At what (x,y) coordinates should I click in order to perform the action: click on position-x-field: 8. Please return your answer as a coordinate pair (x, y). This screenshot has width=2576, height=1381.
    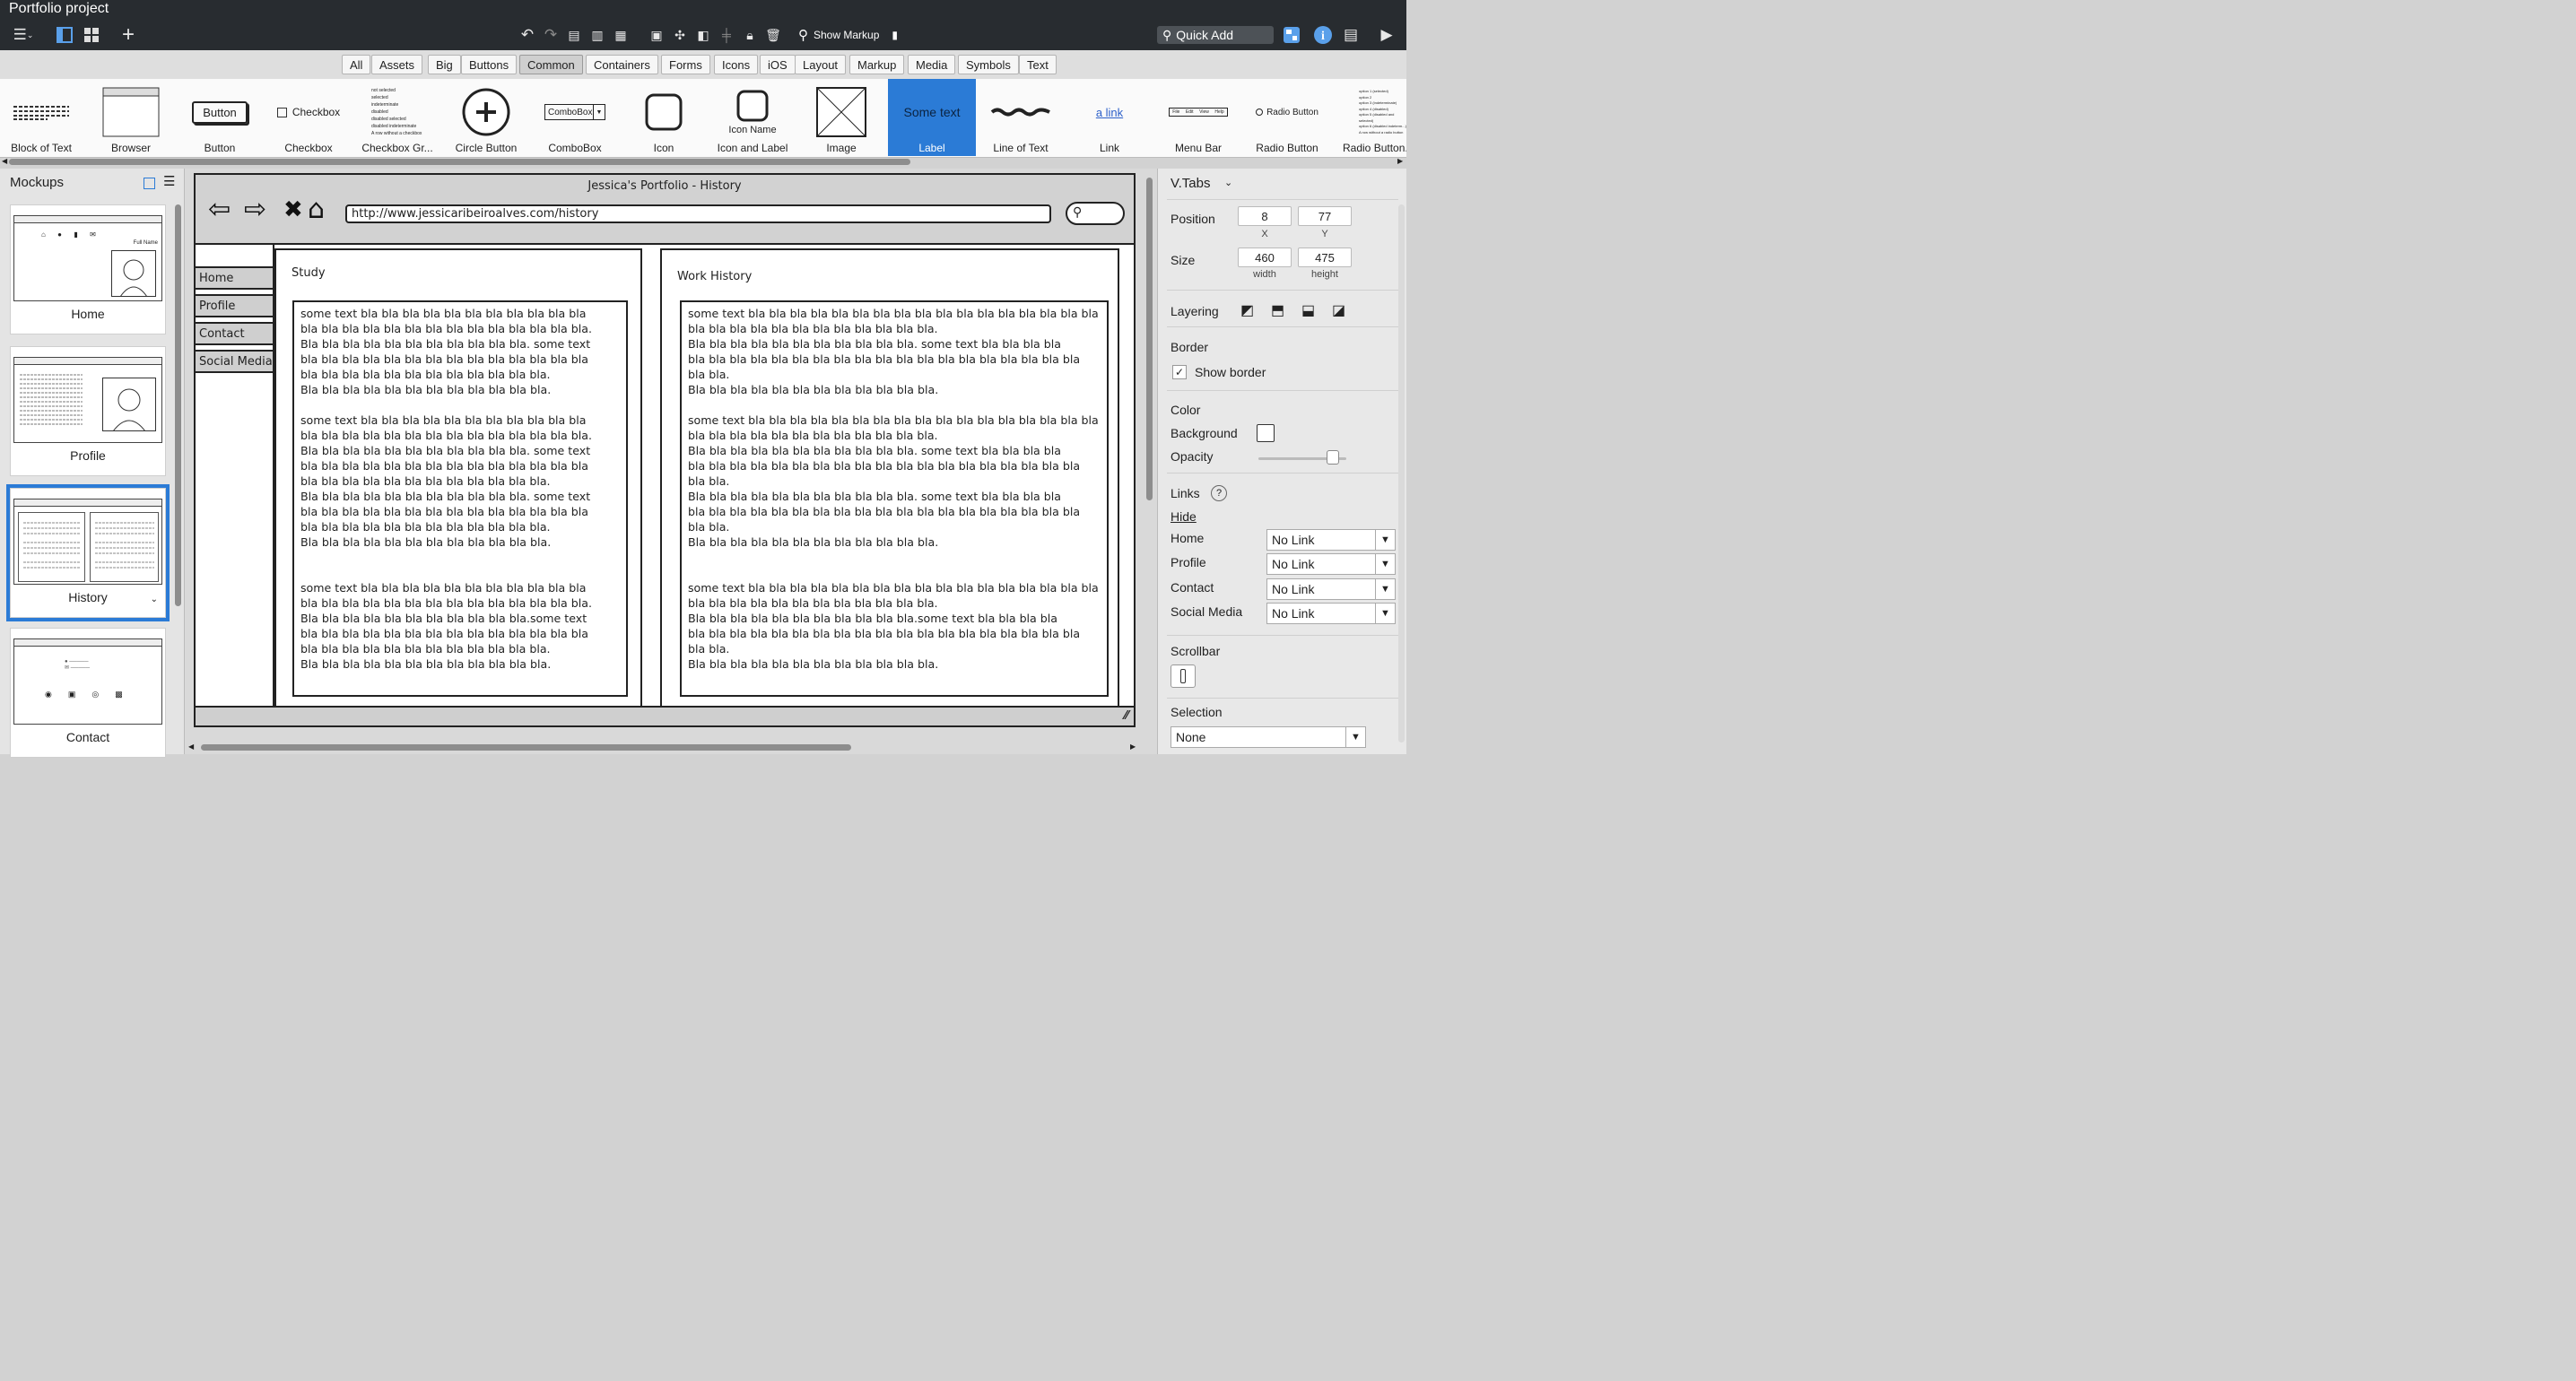
    Looking at the image, I should click on (1265, 216).